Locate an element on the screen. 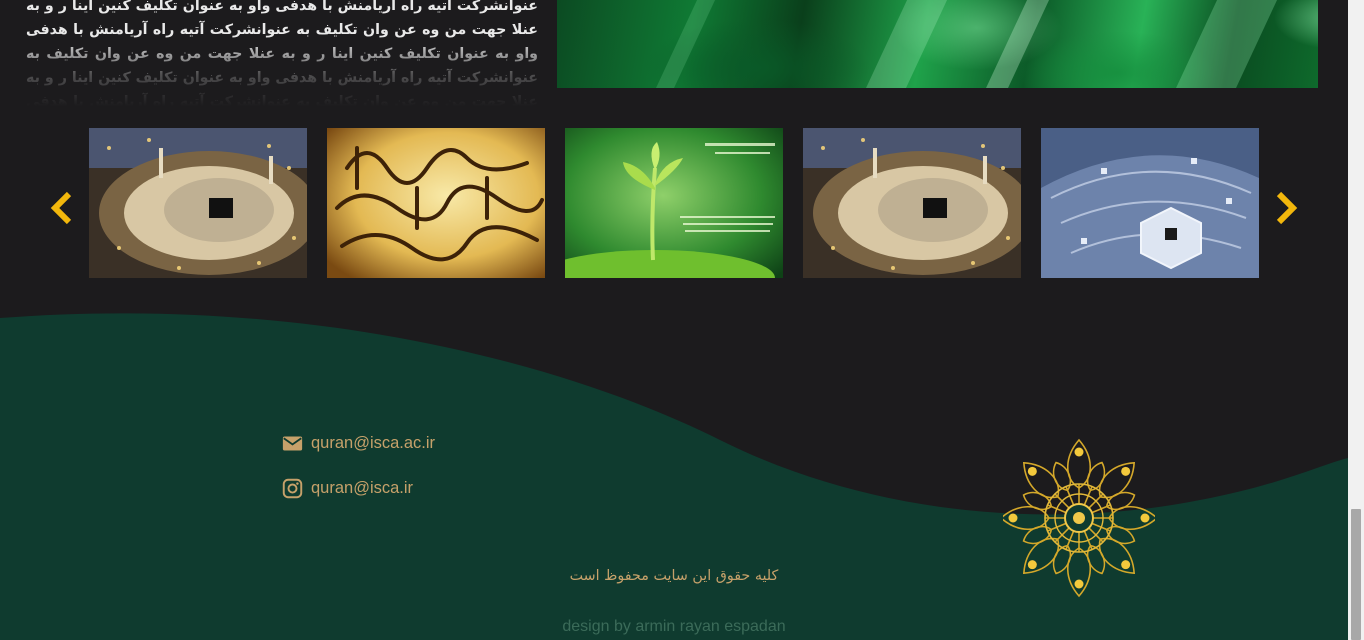  slider-prev-button is located at coordinates (62, 208).